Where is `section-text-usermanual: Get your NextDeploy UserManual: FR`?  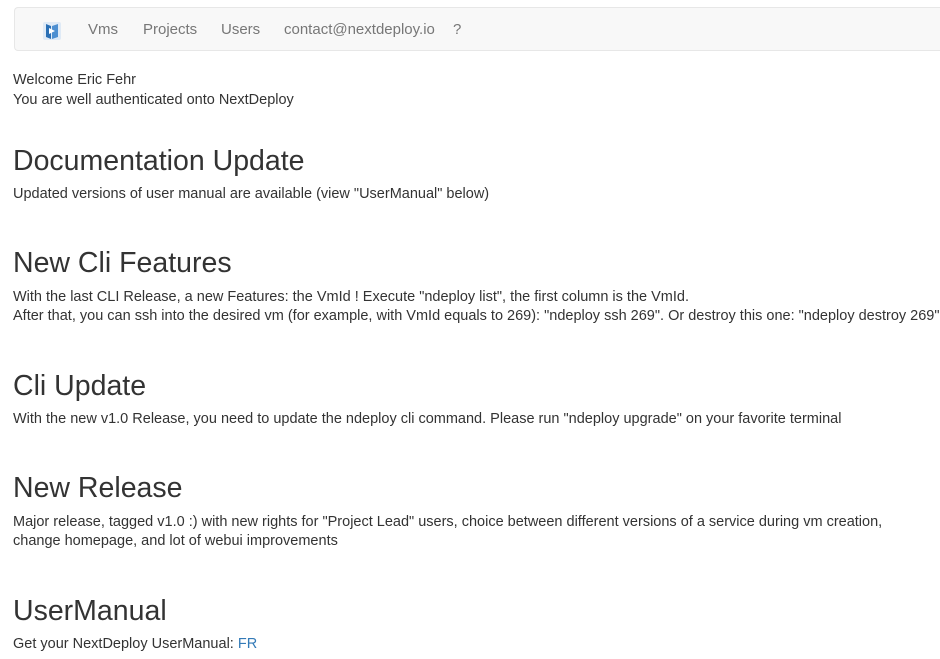
section-text-usermanual: Get your NextDeploy UserManual: FR is located at coordinates (135, 644).